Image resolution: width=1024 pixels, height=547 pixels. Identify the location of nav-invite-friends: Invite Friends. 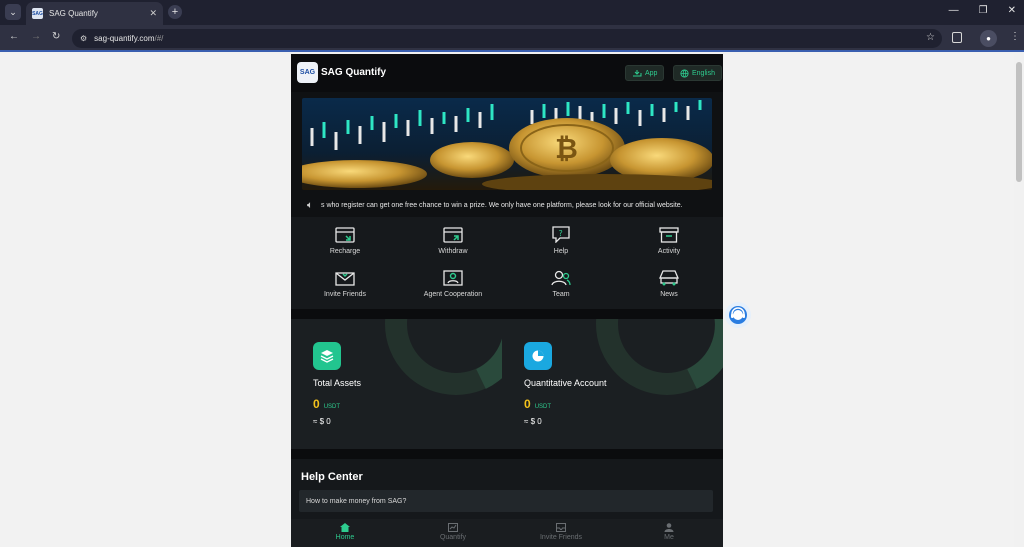
(561, 533).